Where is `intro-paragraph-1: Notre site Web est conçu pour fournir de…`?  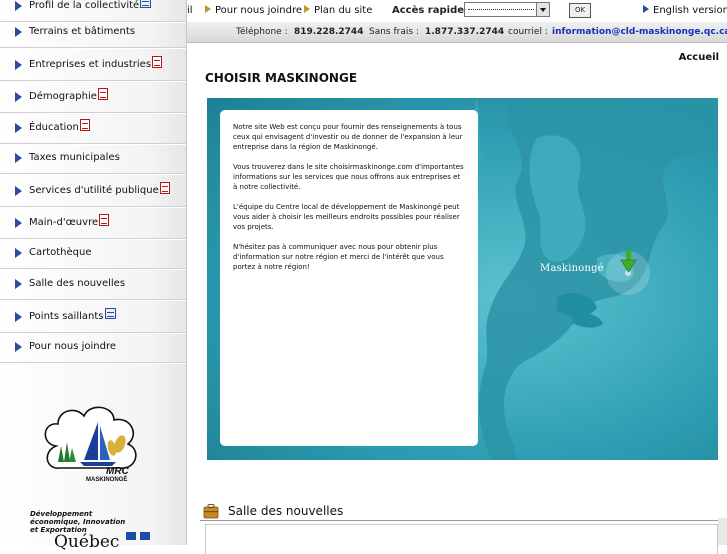 intro-paragraph-1: Notre site Web est conçu pour fournir de… is located at coordinates (348, 137).